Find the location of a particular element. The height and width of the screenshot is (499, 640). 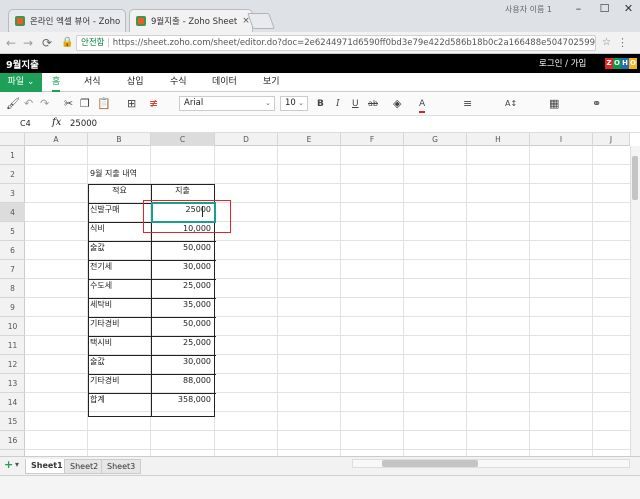

function-icon: fx is located at coordinates (56, 122).